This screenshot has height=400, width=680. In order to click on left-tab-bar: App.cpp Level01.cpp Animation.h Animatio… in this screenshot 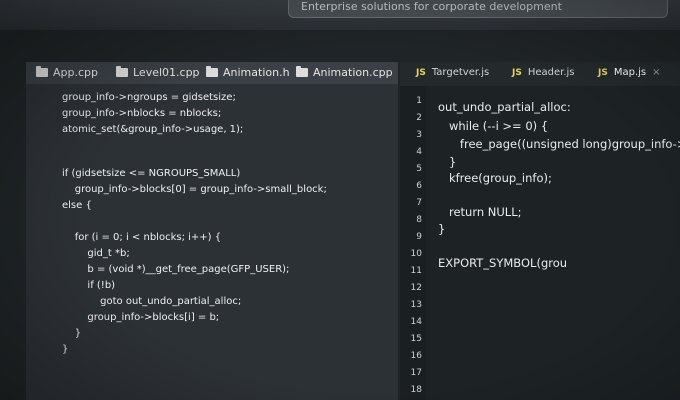, I will do `click(212, 73)`.